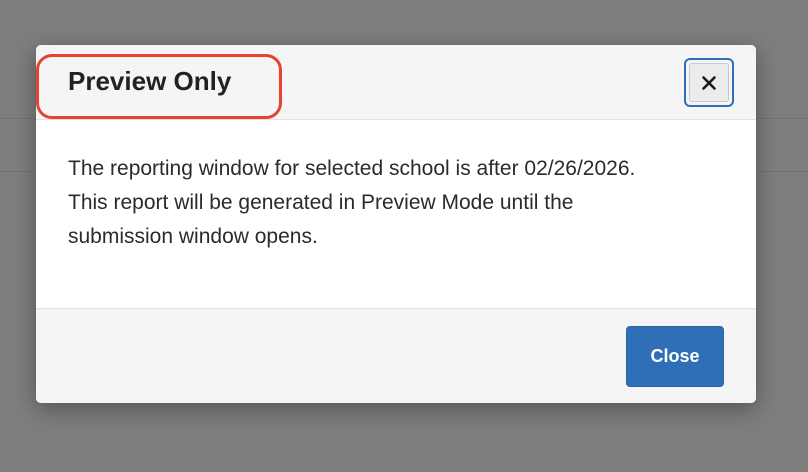 This screenshot has width=808, height=472. What do you see at coordinates (396, 82) in the screenshot?
I see `dialog-header: Preview Only` at bounding box center [396, 82].